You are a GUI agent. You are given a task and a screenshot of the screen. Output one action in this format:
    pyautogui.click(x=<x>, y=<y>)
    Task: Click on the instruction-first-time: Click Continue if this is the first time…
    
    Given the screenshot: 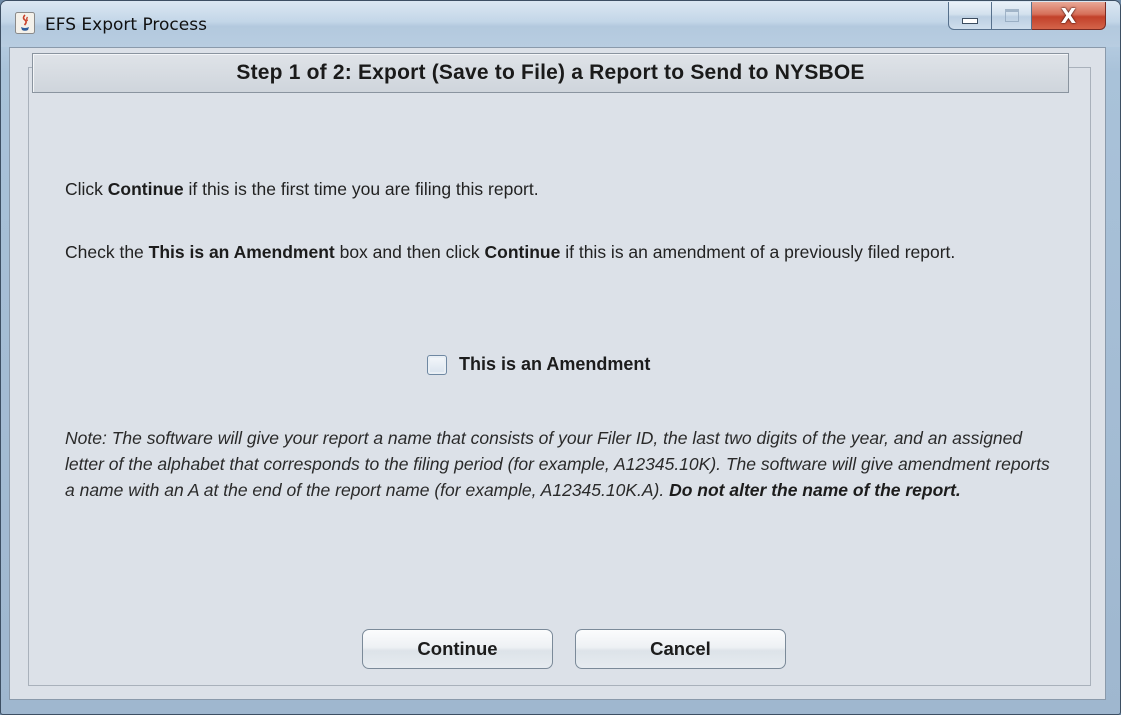 What is the action you would take?
    pyautogui.click(x=565, y=189)
    